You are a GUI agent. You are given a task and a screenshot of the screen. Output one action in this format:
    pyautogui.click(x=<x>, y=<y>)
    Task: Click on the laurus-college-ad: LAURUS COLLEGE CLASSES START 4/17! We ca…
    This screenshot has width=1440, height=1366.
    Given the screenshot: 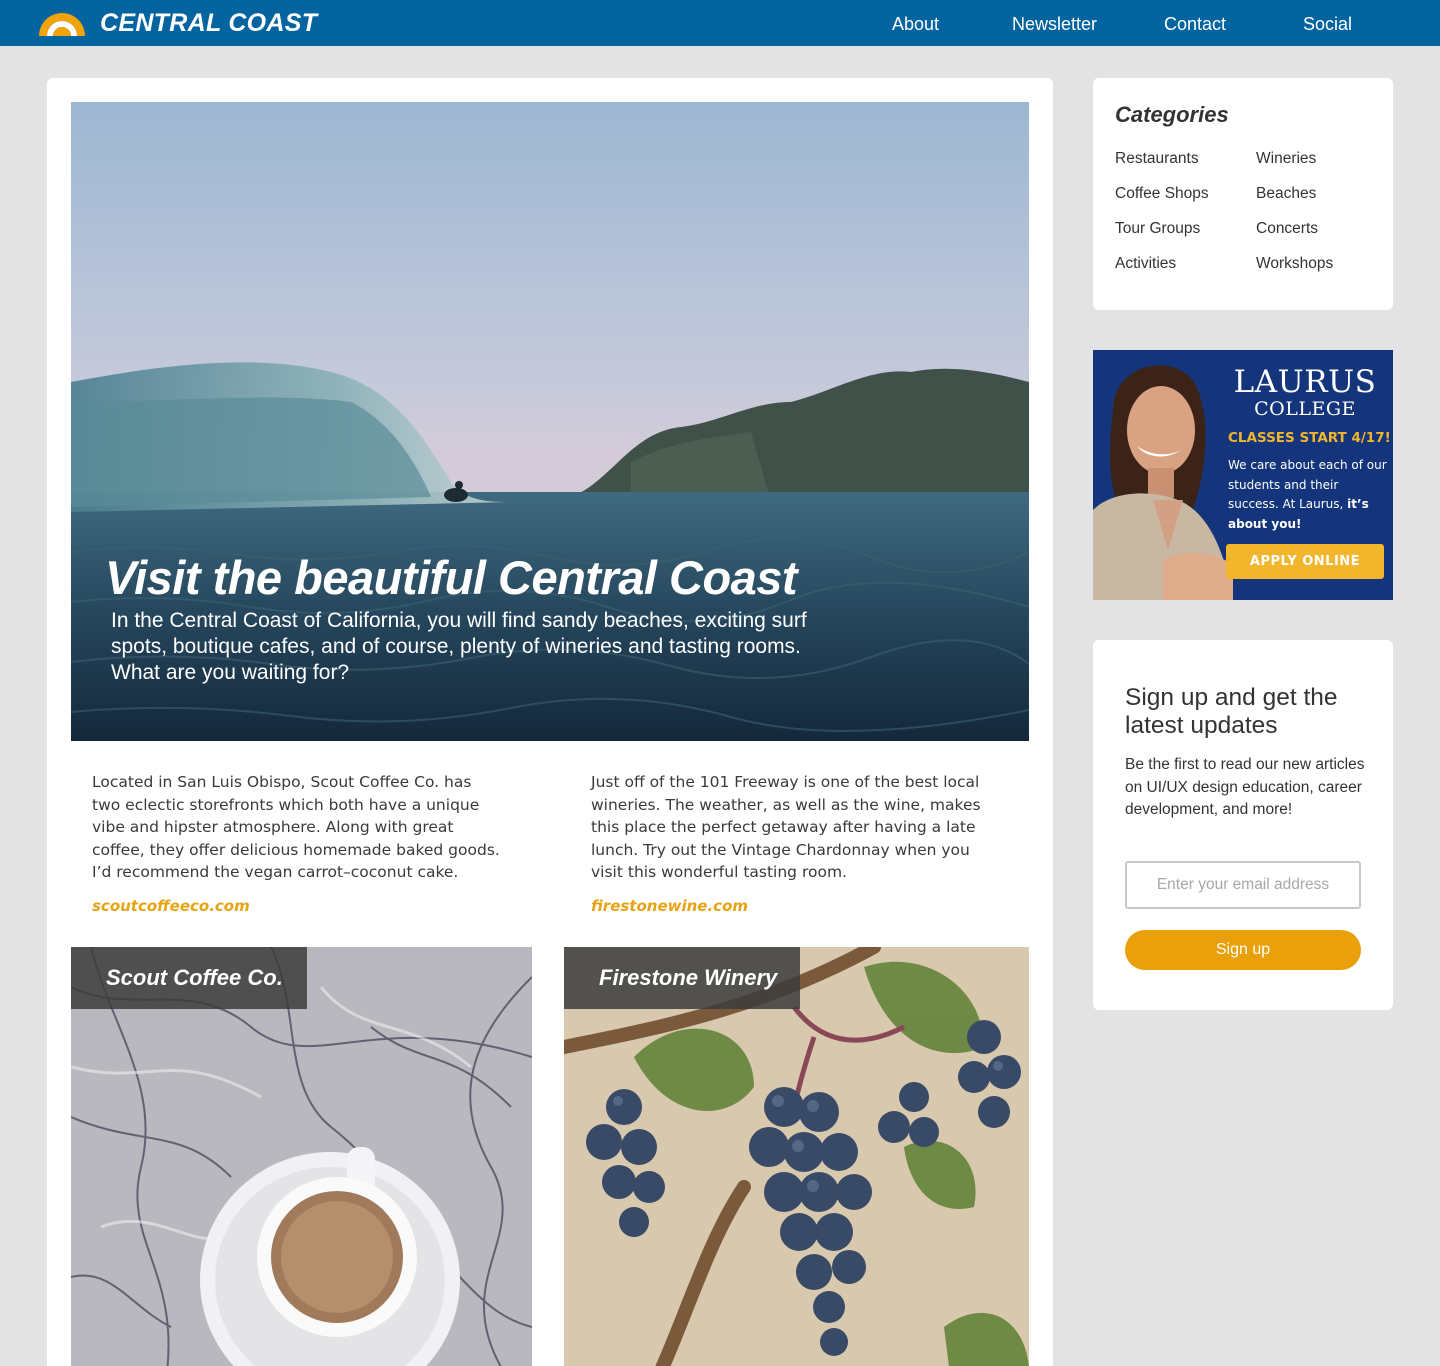 What is the action you would take?
    pyautogui.click(x=1243, y=475)
    